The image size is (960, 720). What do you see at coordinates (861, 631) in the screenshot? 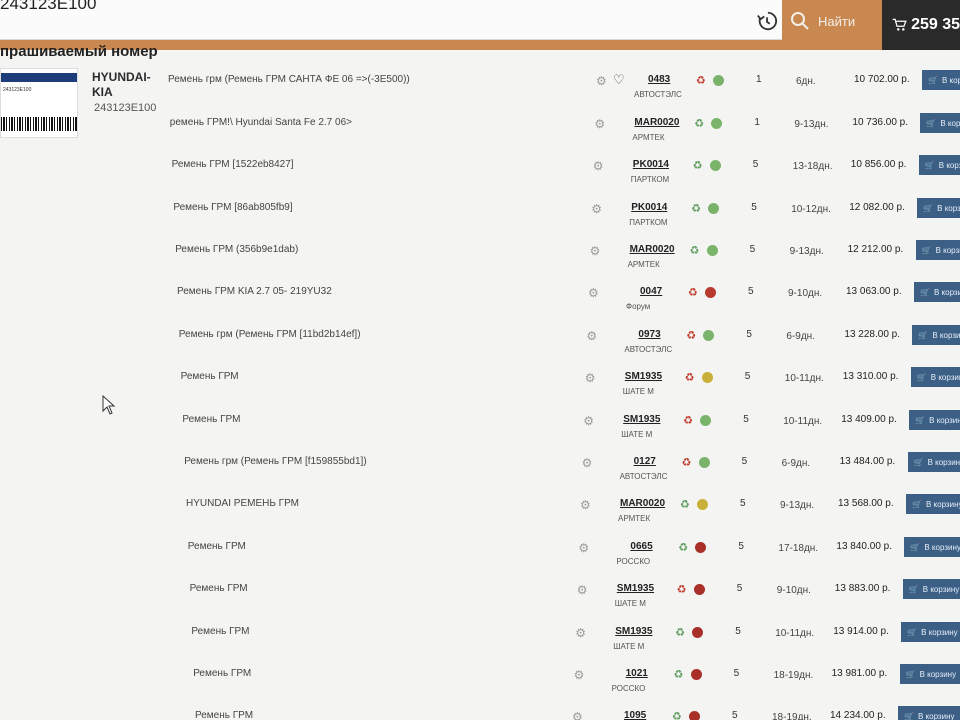
I see `price: 13 914.00 р.` at bounding box center [861, 631].